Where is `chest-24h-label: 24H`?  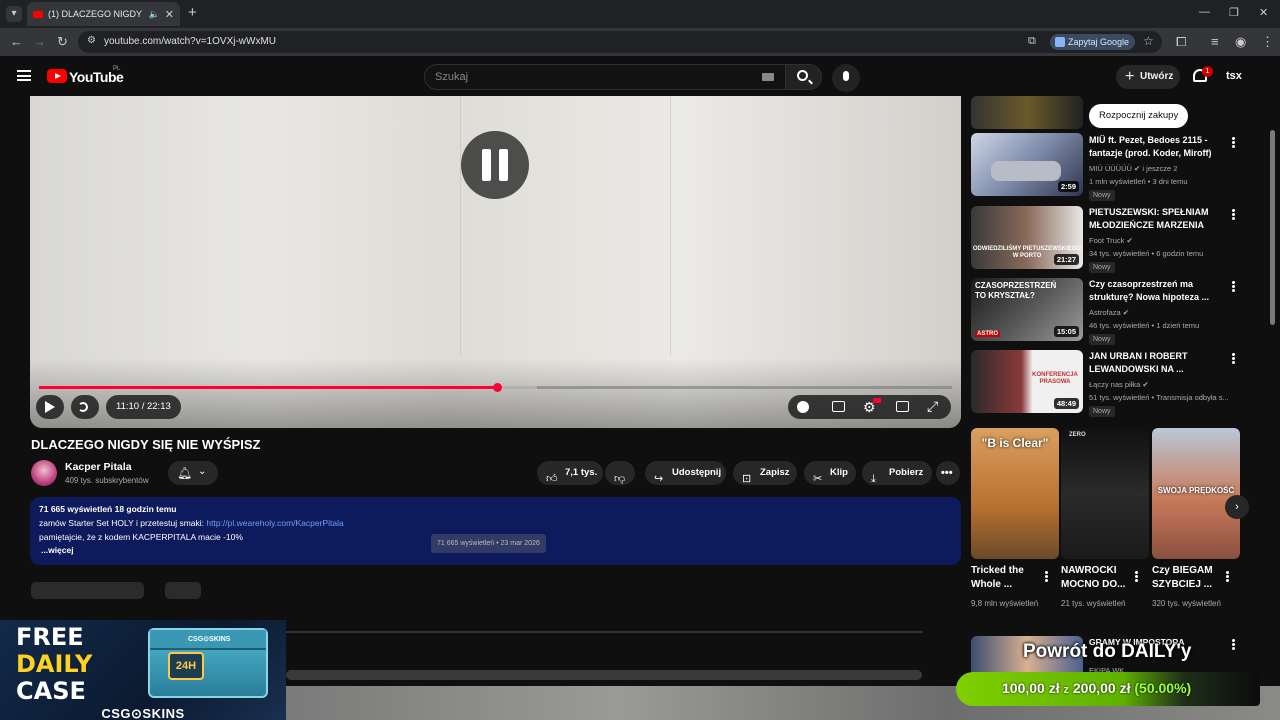 chest-24h-label: 24H is located at coordinates (186, 666).